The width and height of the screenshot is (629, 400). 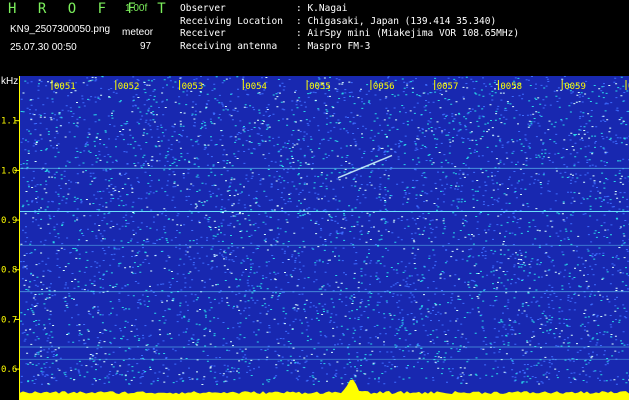 What do you see at coordinates (90, 9) in the screenshot?
I see `app-title: H R O F F T` at bounding box center [90, 9].